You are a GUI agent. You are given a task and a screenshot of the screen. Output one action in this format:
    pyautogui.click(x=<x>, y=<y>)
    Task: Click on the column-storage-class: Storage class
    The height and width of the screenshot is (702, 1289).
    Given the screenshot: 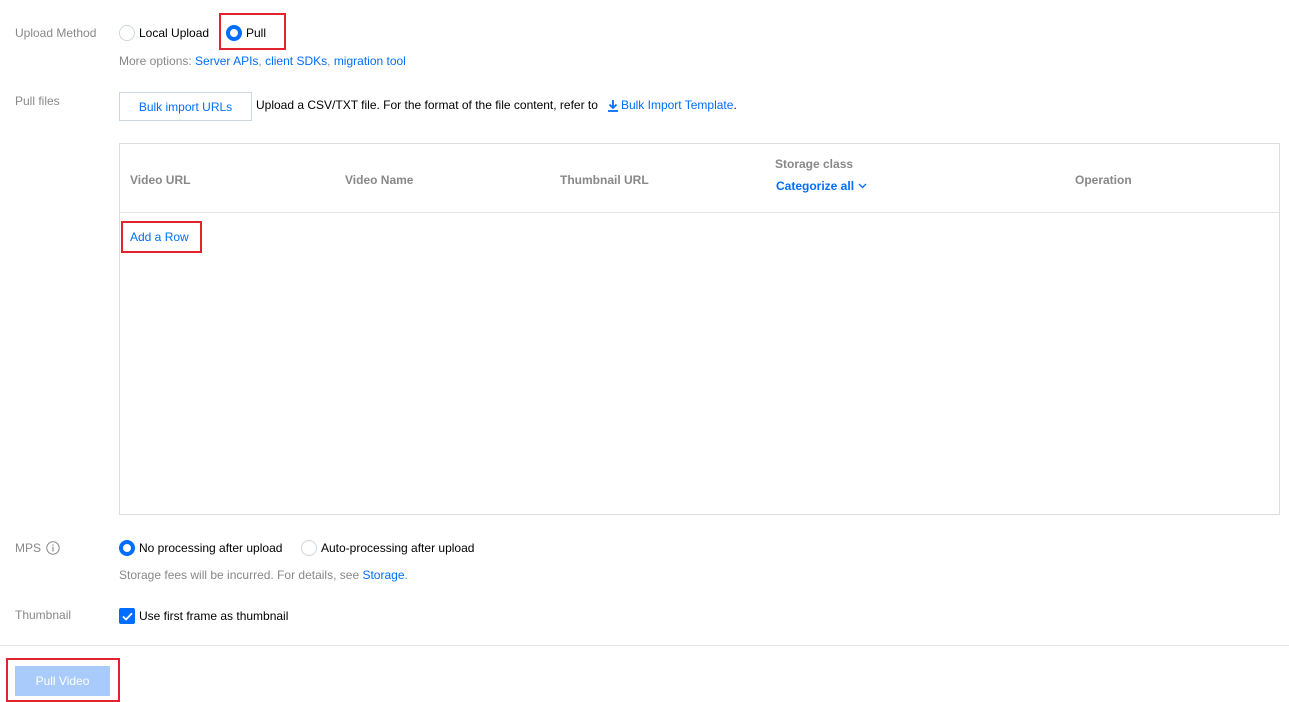 What is the action you would take?
    pyautogui.click(x=814, y=164)
    